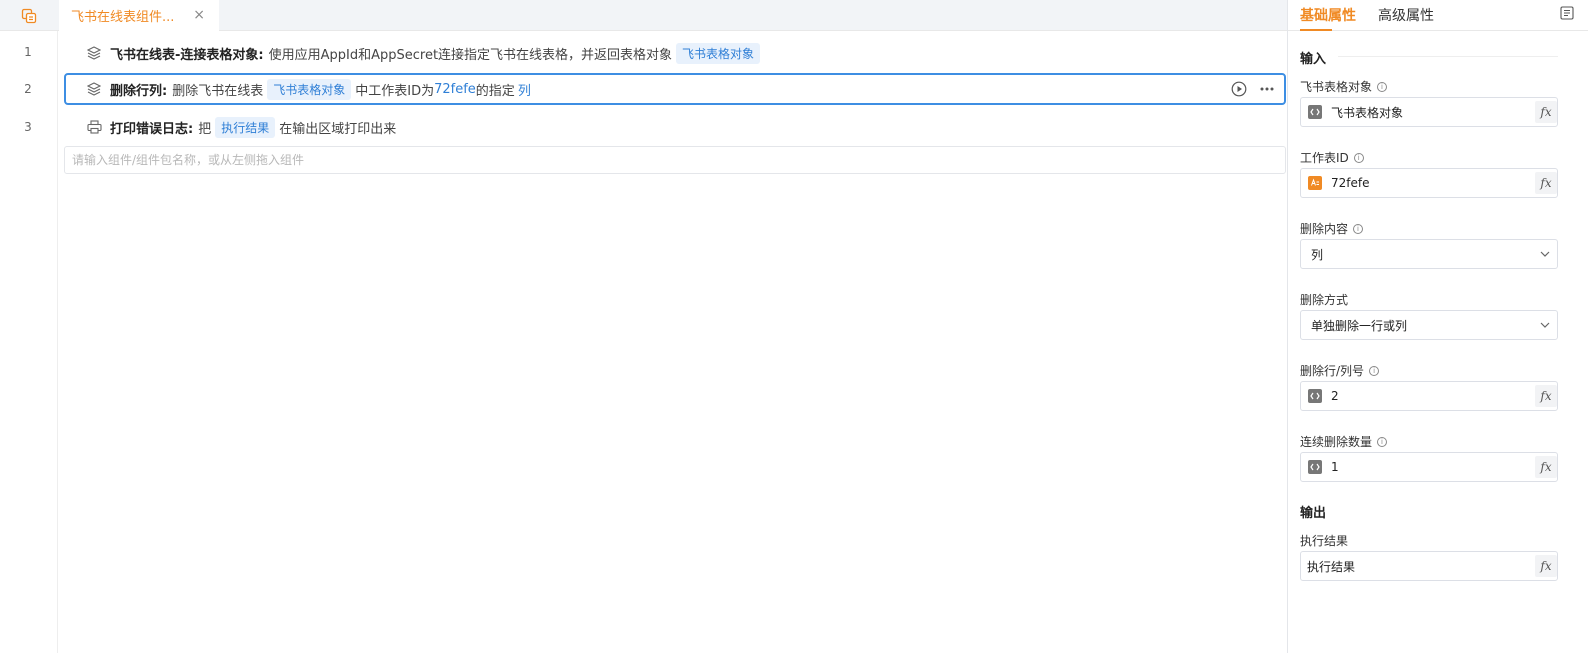 The width and height of the screenshot is (1588, 653). What do you see at coordinates (1448, 56) in the screenshot?
I see `section-divider` at bounding box center [1448, 56].